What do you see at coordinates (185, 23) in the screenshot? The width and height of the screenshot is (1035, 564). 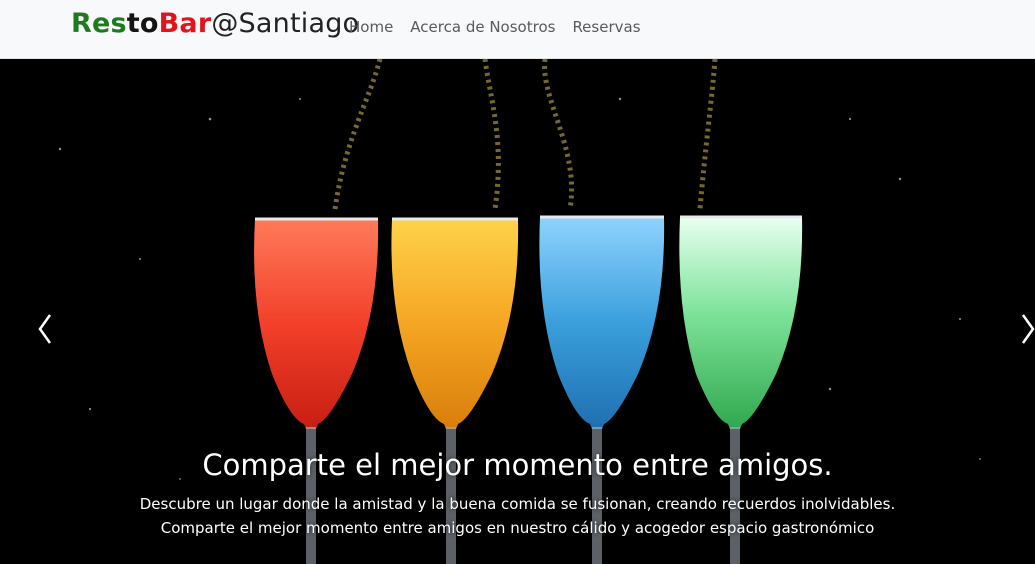 I see `brand-part-bar: Bar` at bounding box center [185, 23].